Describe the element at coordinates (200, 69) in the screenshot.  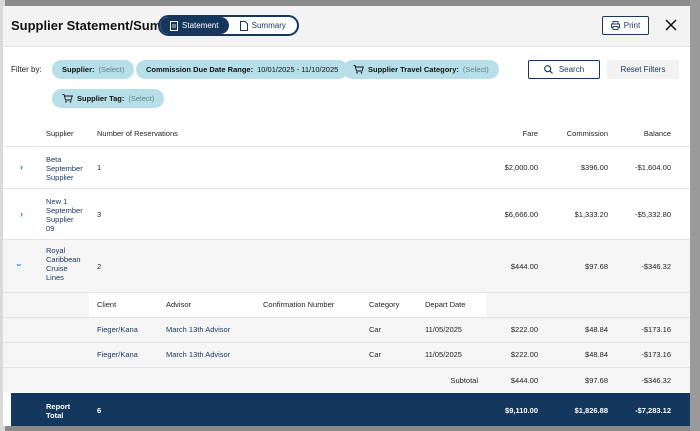
I see `date-range-filter-label: Commission Due Date Range:` at that location.